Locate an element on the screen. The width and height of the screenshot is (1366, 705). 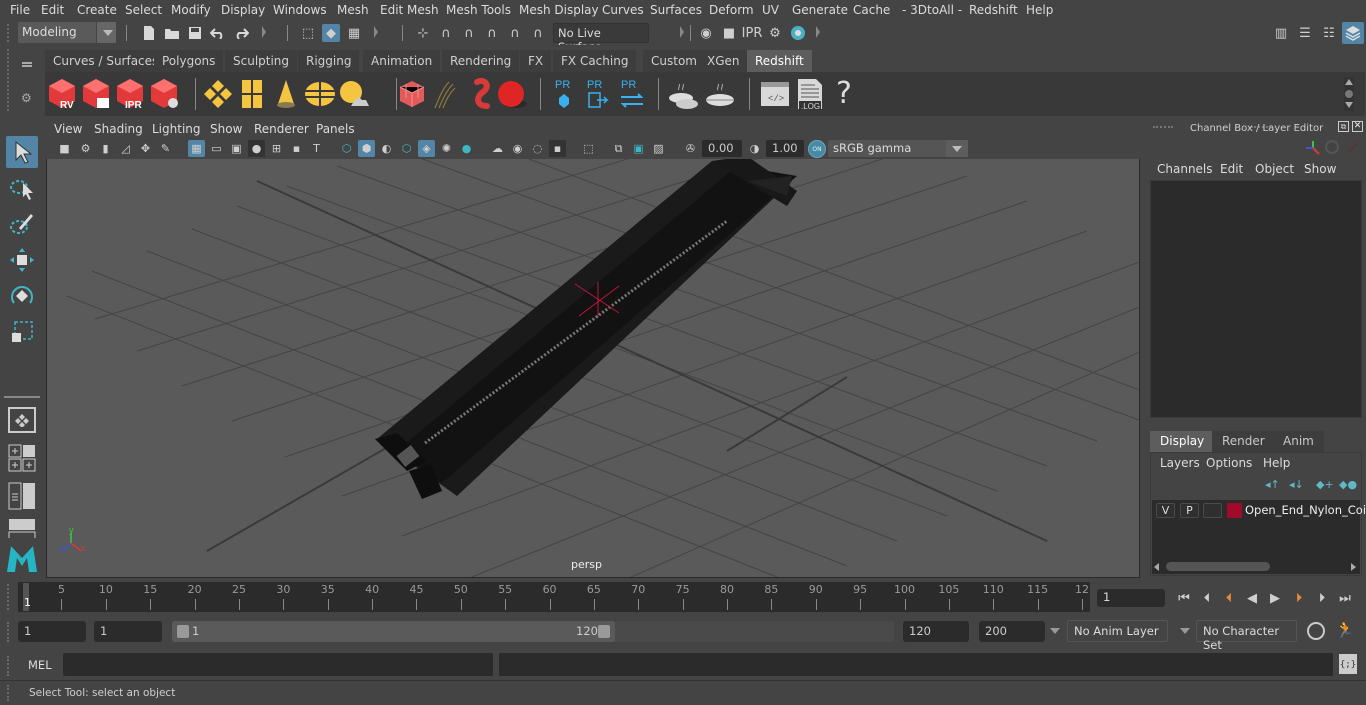
command-language-label: MEL is located at coordinates (40, 665).